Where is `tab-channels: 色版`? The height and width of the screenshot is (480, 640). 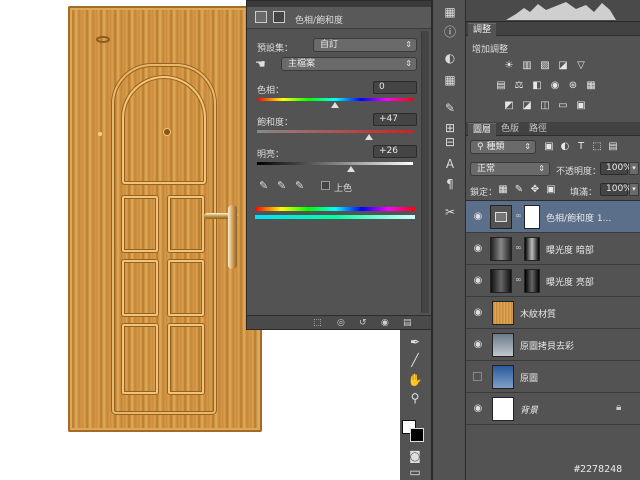 tab-channels: 色版 is located at coordinates (510, 129).